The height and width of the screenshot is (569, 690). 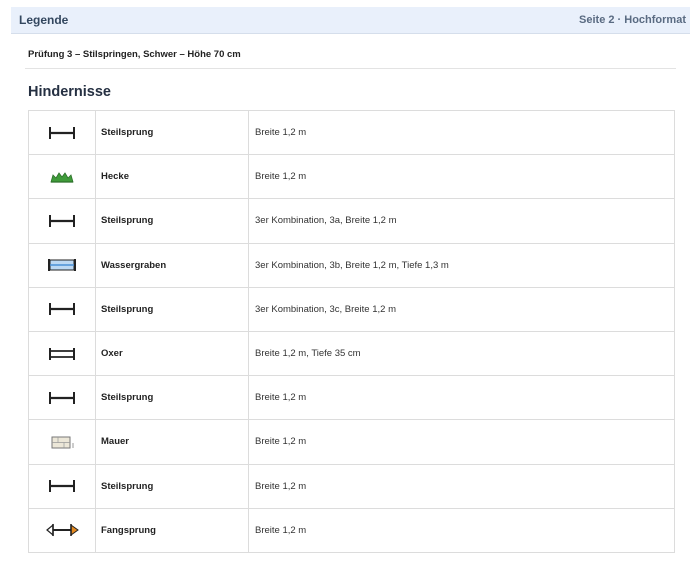 I want to click on obstacle-row: Mauer Breite 1,2 m, so click(x=351, y=442).